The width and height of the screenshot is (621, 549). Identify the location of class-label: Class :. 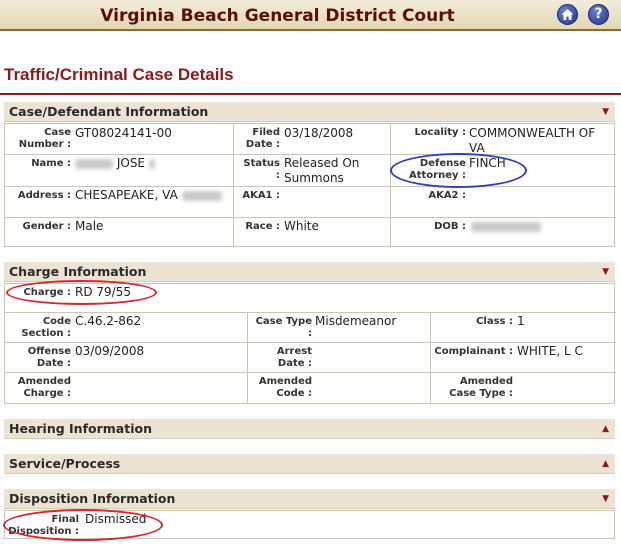
(494, 321).